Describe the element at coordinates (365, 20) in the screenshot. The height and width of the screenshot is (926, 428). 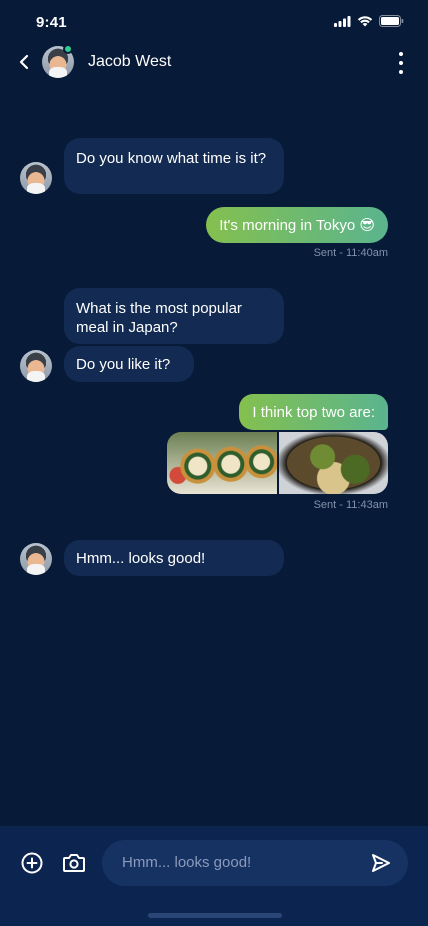
I see `wifi-icon` at that location.